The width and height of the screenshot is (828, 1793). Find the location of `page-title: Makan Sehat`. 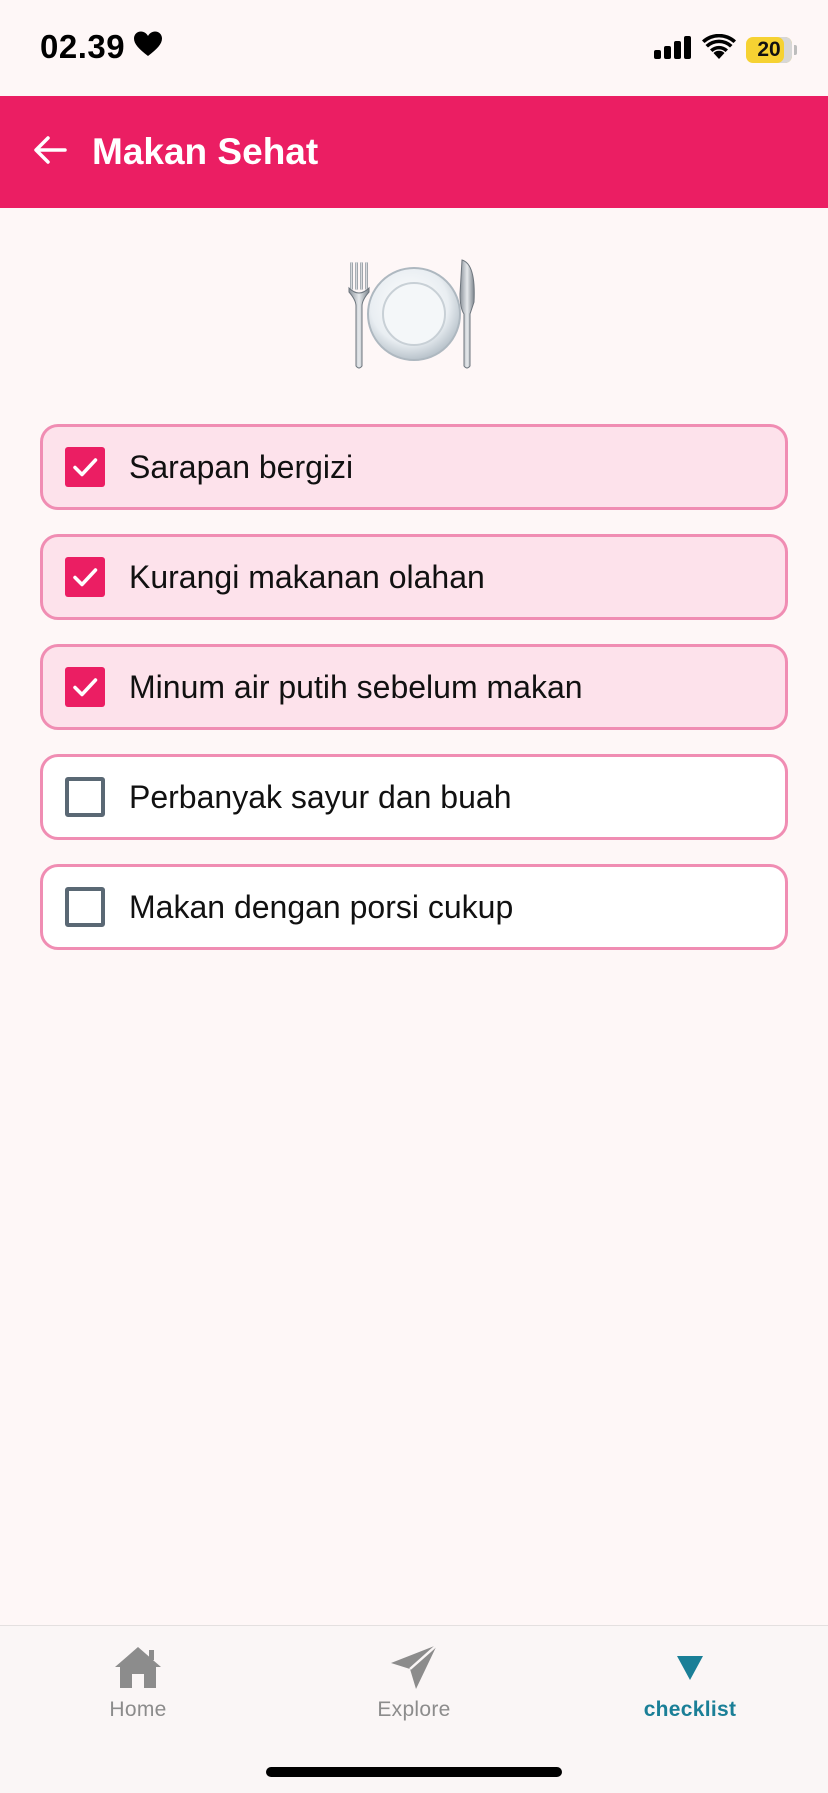

page-title: Makan Sehat is located at coordinates (205, 151).